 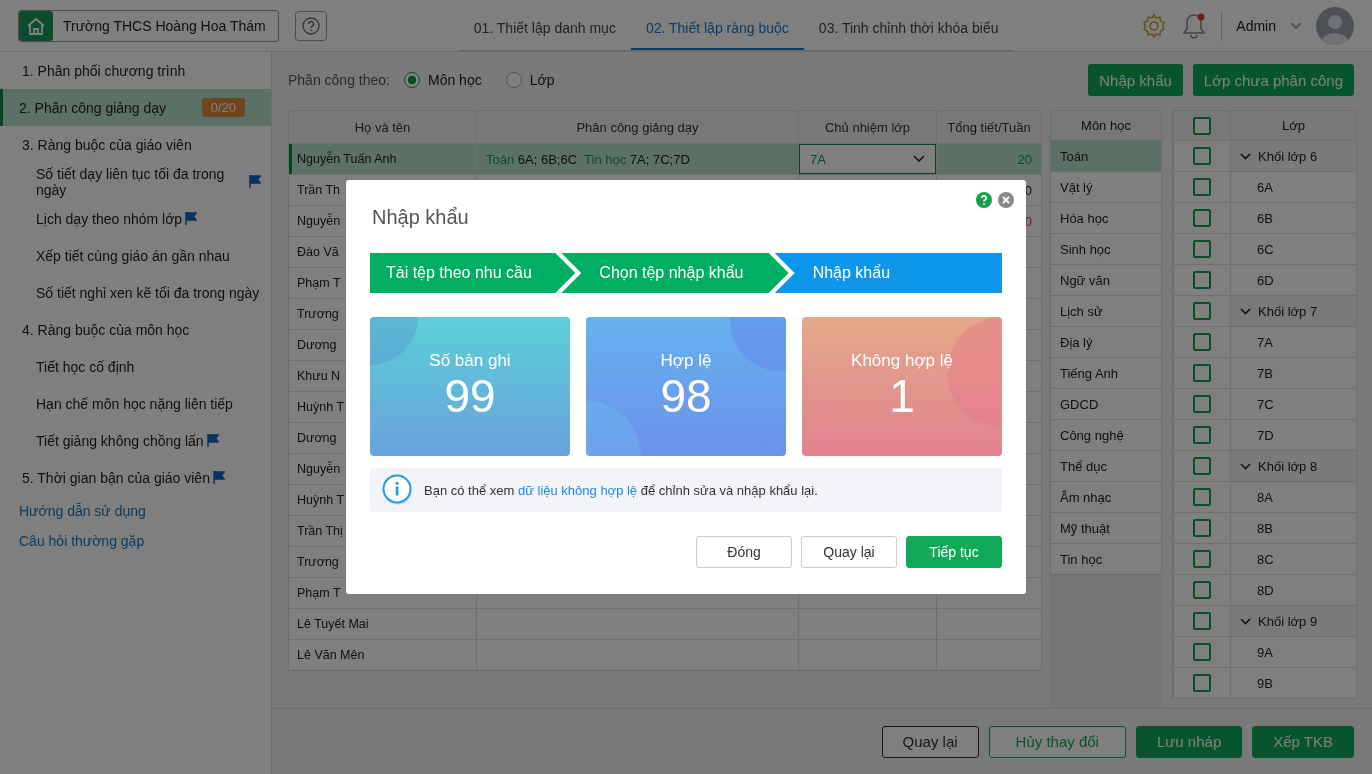 What do you see at coordinates (1006, 200) in the screenshot?
I see `close-icon` at bounding box center [1006, 200].